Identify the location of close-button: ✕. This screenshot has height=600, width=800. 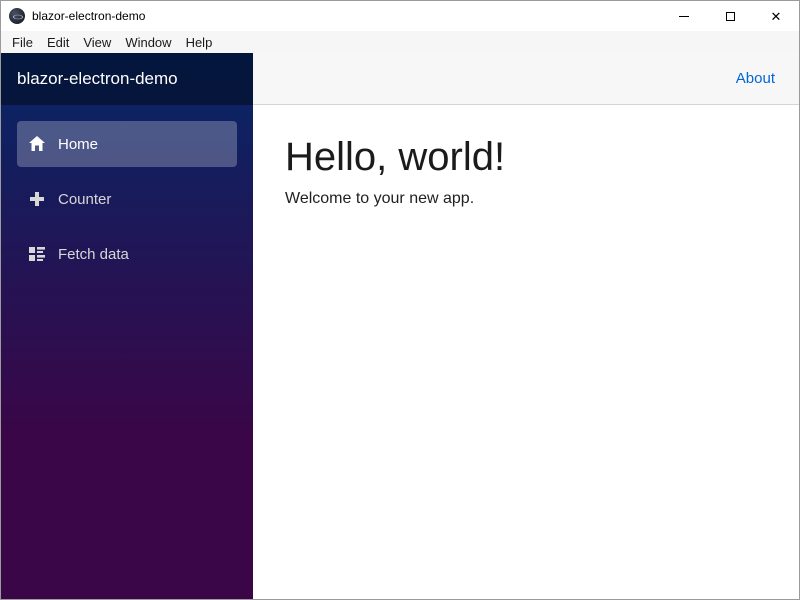
(776, 16).